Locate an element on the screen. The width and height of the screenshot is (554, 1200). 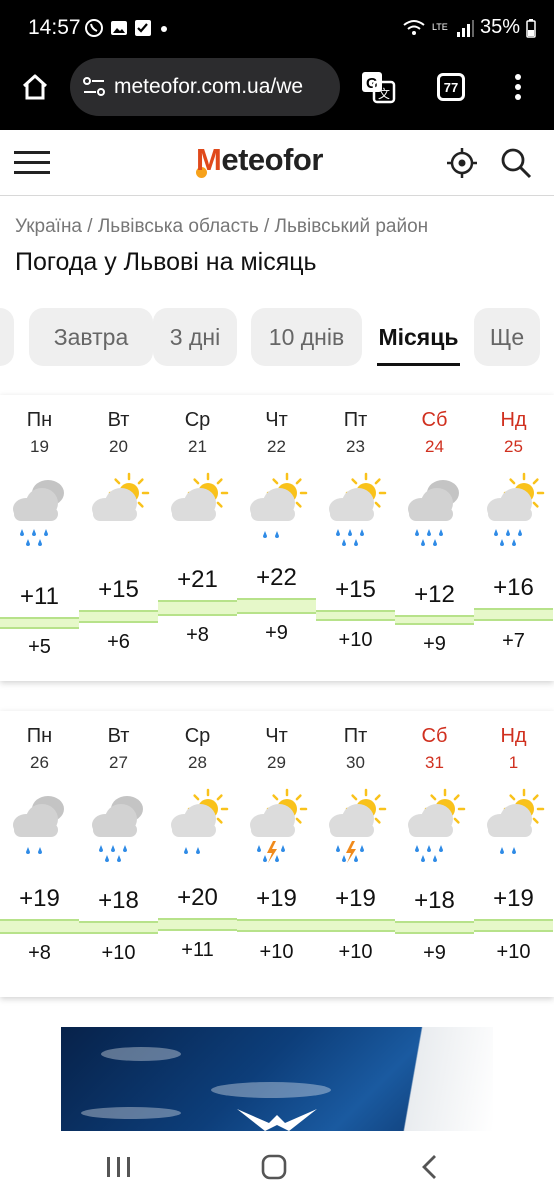
day-name: Ср is located at coordinates (197, 736).